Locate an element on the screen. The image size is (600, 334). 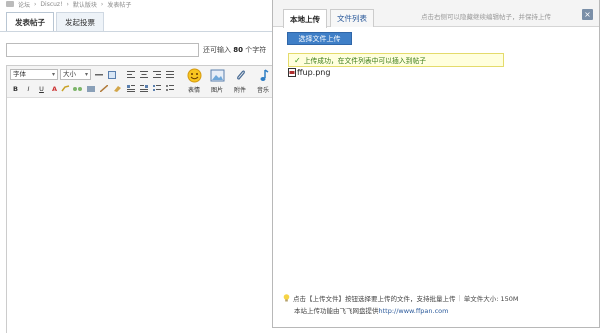
powered-by: 本站上传功能由飞飞网盘提供http://www.ffpan.com is located at coordinates (371, 310).